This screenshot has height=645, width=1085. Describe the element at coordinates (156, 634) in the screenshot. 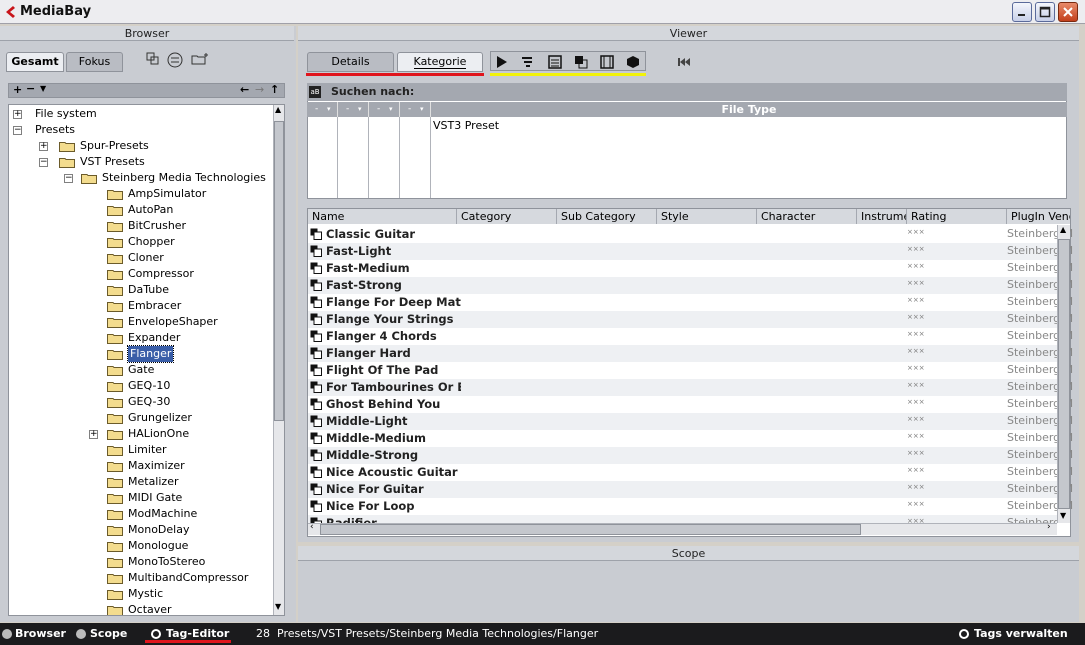

I see `tag-editor-toggle-icon` at that location.